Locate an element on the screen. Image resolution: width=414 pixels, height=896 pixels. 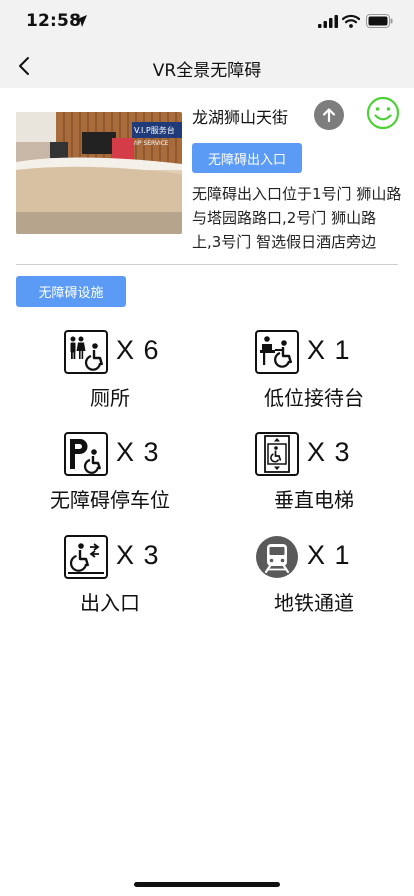
page-title: VR全景无障碍 is located at coordinates (207, 71).